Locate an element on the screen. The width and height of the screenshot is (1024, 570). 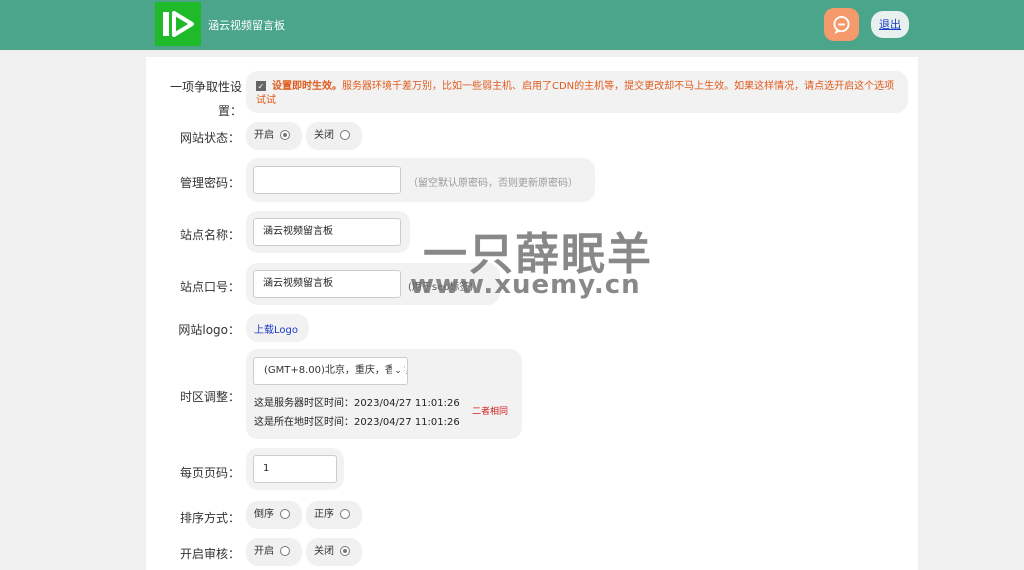
app-title: 涵云视频留言板 is located at coordinates (246, 25).